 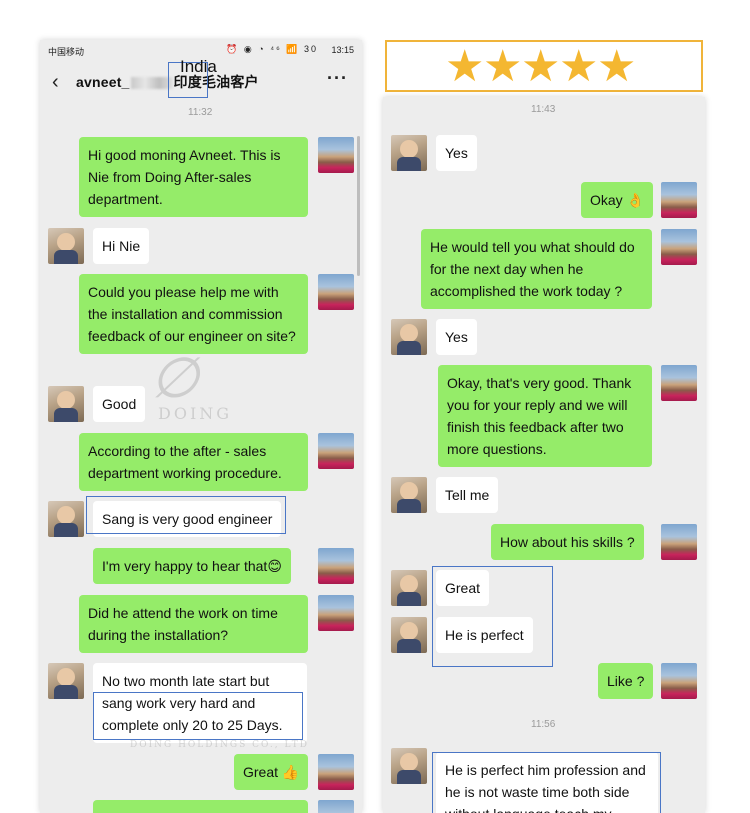 What do you see at coordinates (200, 806) in the screenshot?
I see `message-bubble-sent-partial` at bounding box center [200, 806].